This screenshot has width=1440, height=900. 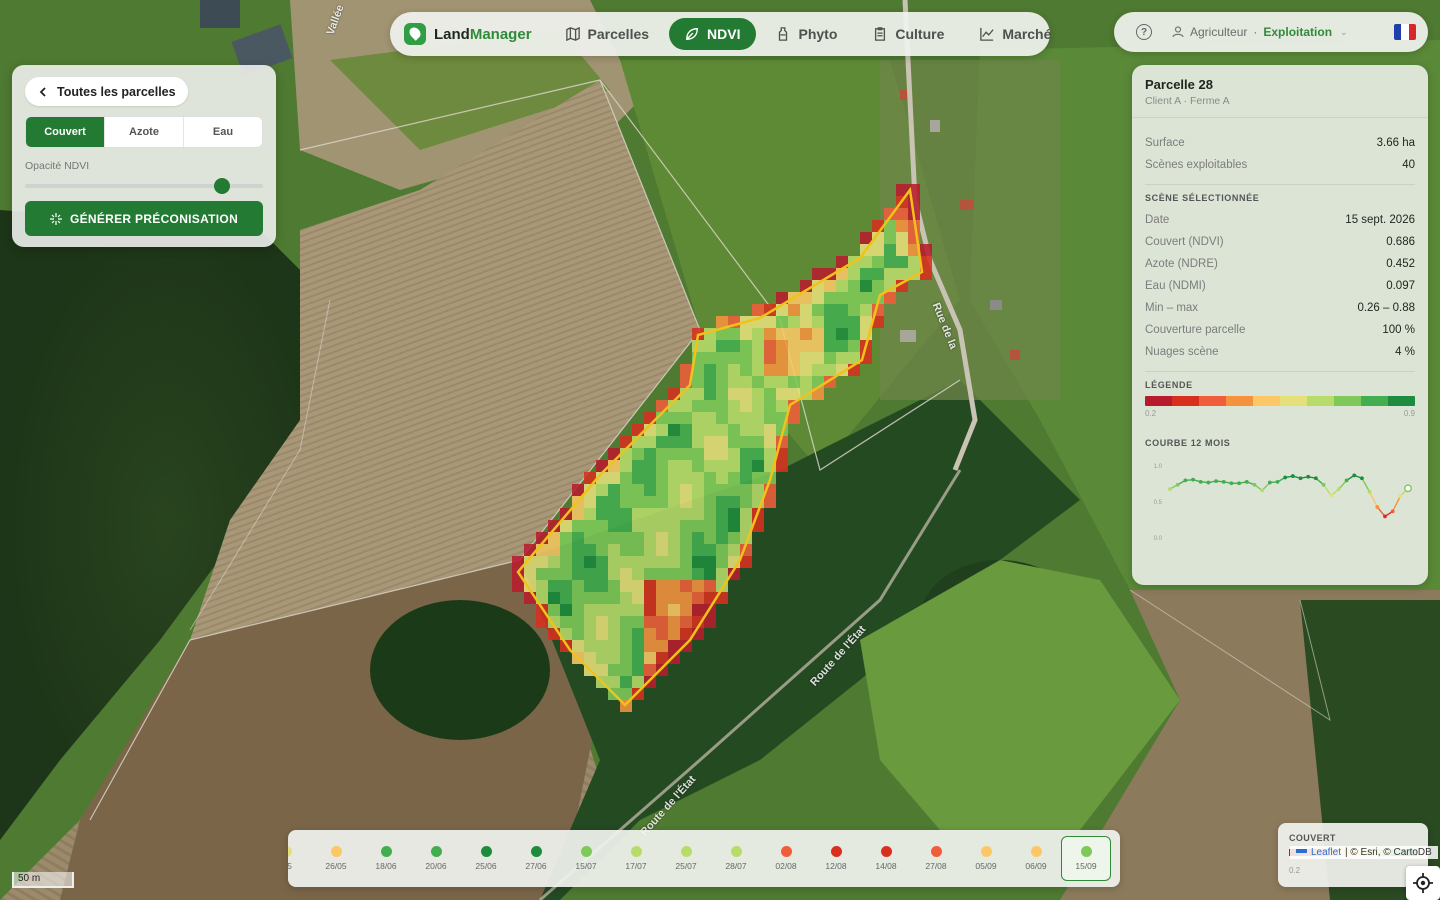 What do you see at coordinates (223, 132) in the screenshot?
I see `layer-eau: Eau` at bounding box center [223, 132].